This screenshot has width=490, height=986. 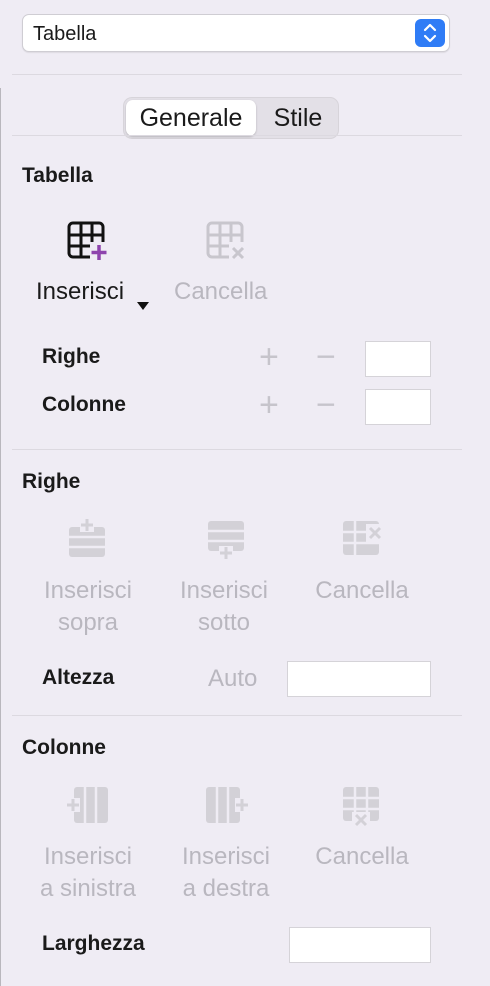 What do you see at coordinates (78, 677) in the screenshot?
I see `row-height-label: Altezza` at bounding box center [78, 677].